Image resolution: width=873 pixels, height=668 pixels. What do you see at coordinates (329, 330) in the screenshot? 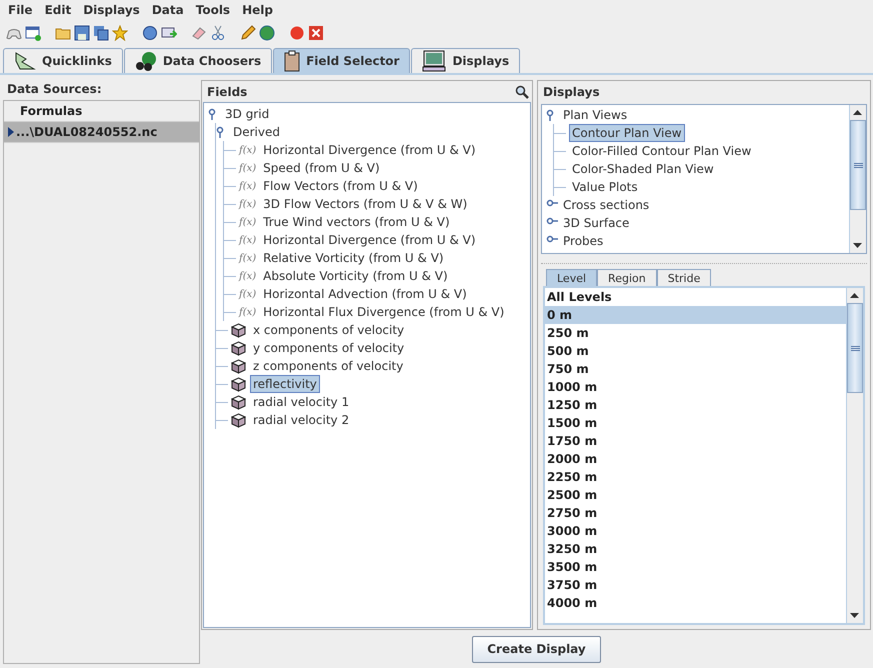
I see `tree-item: x components of velocity` at bounding box center [329, 330].